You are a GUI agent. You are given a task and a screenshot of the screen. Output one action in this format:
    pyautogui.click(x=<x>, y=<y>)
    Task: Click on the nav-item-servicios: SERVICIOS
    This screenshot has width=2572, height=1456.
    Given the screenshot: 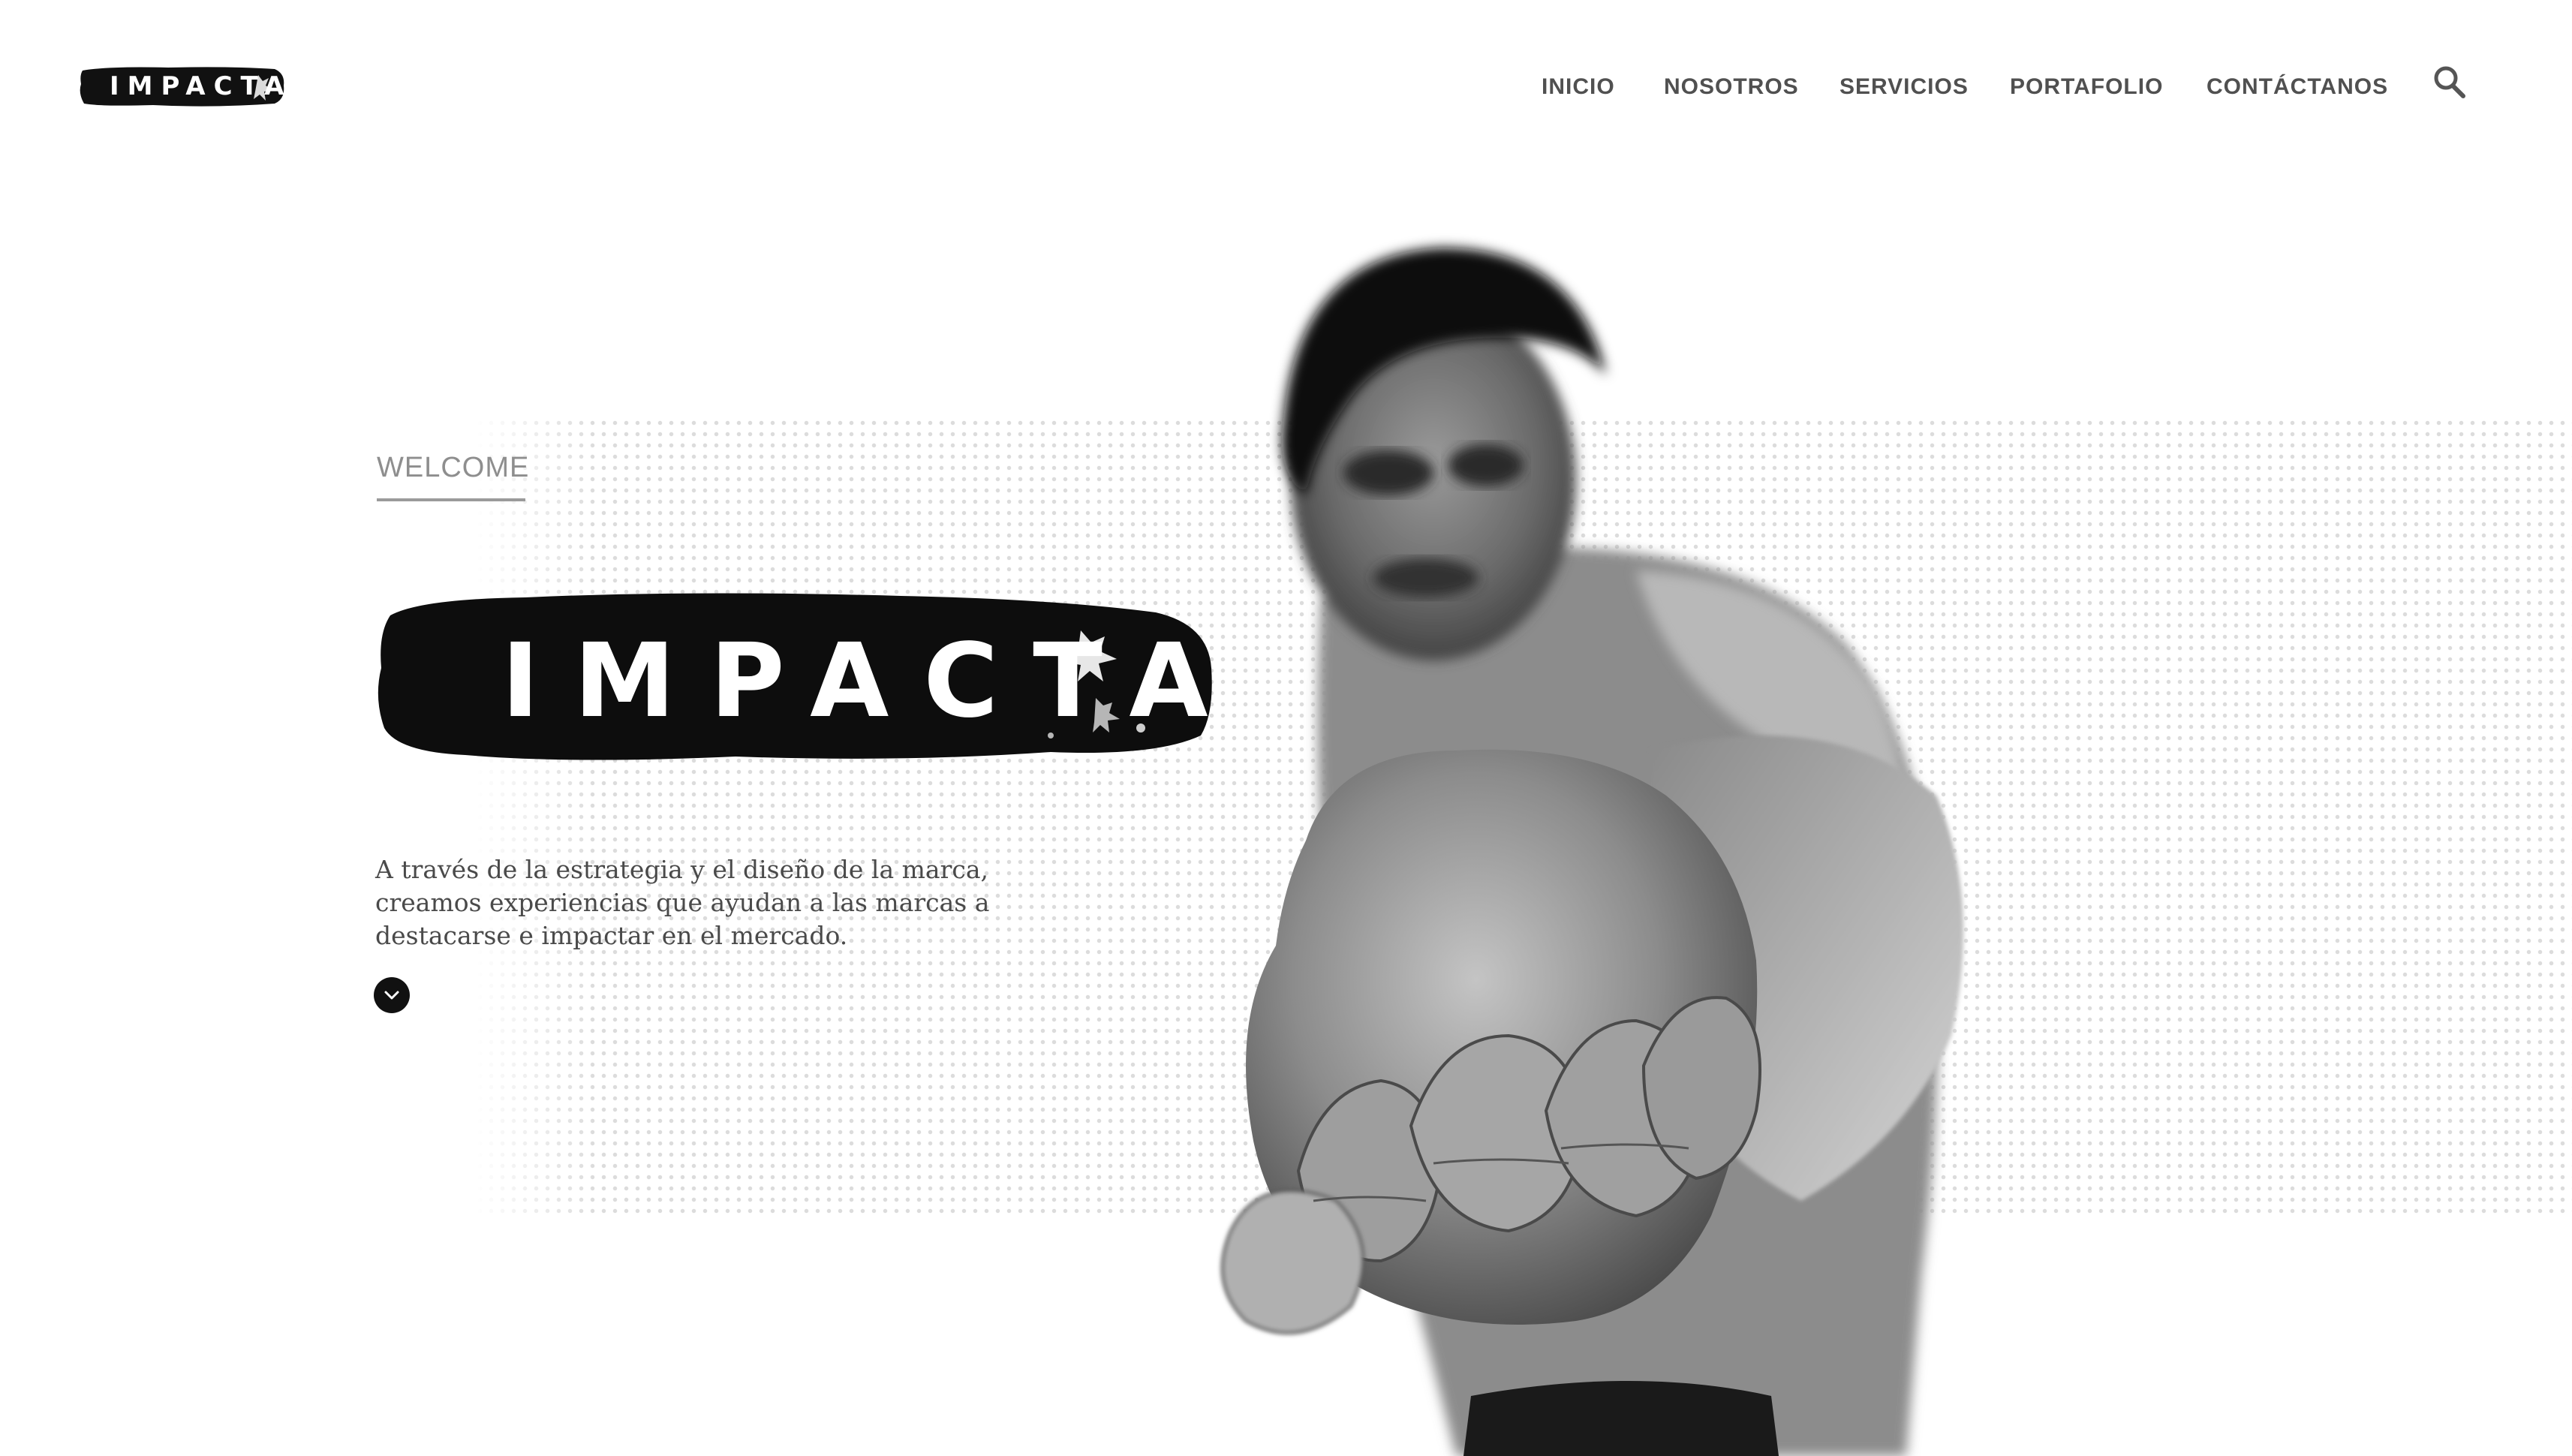 What is the action you would take?
    pyautogui.click(x=1904, y=87)
    